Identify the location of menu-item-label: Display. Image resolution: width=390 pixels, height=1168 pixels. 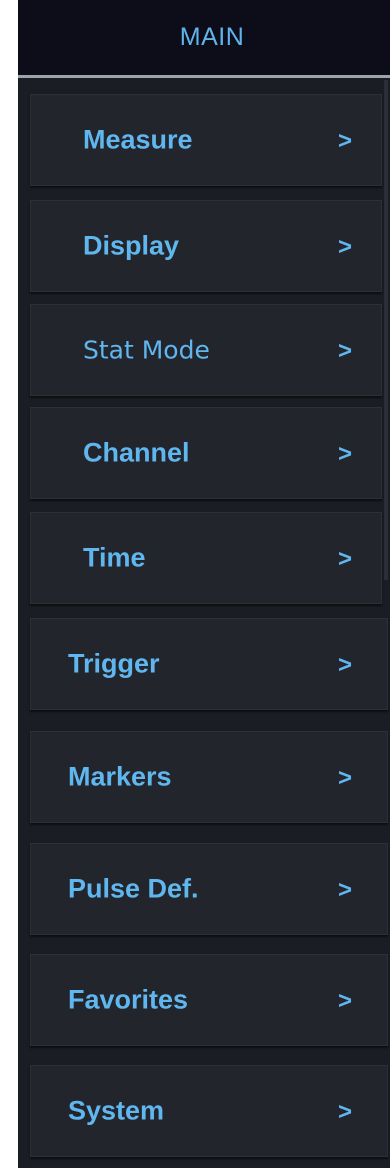
(131, 245).